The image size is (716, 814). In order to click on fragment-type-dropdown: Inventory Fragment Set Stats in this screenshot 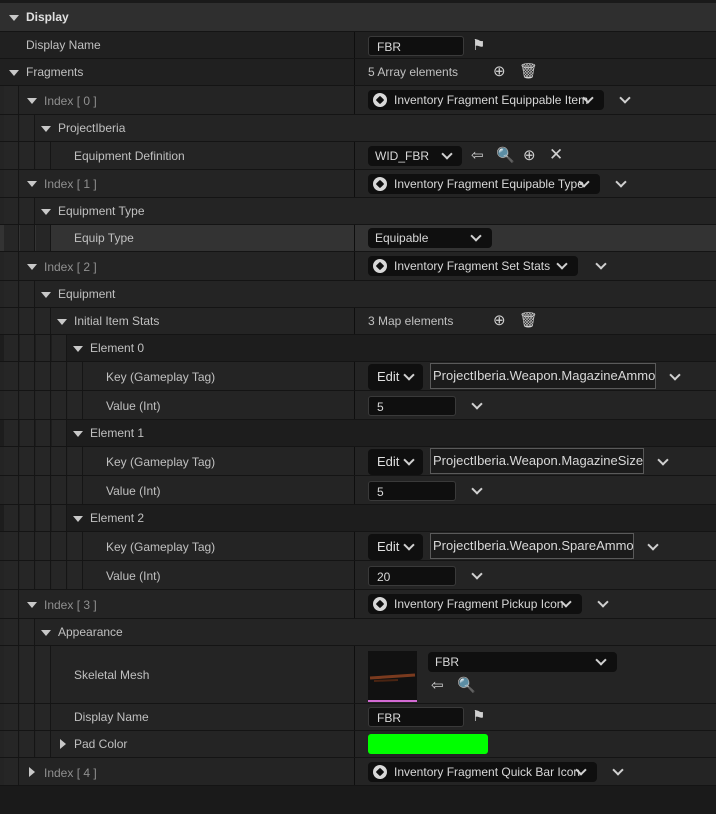, I will do `click(473, 266)`.